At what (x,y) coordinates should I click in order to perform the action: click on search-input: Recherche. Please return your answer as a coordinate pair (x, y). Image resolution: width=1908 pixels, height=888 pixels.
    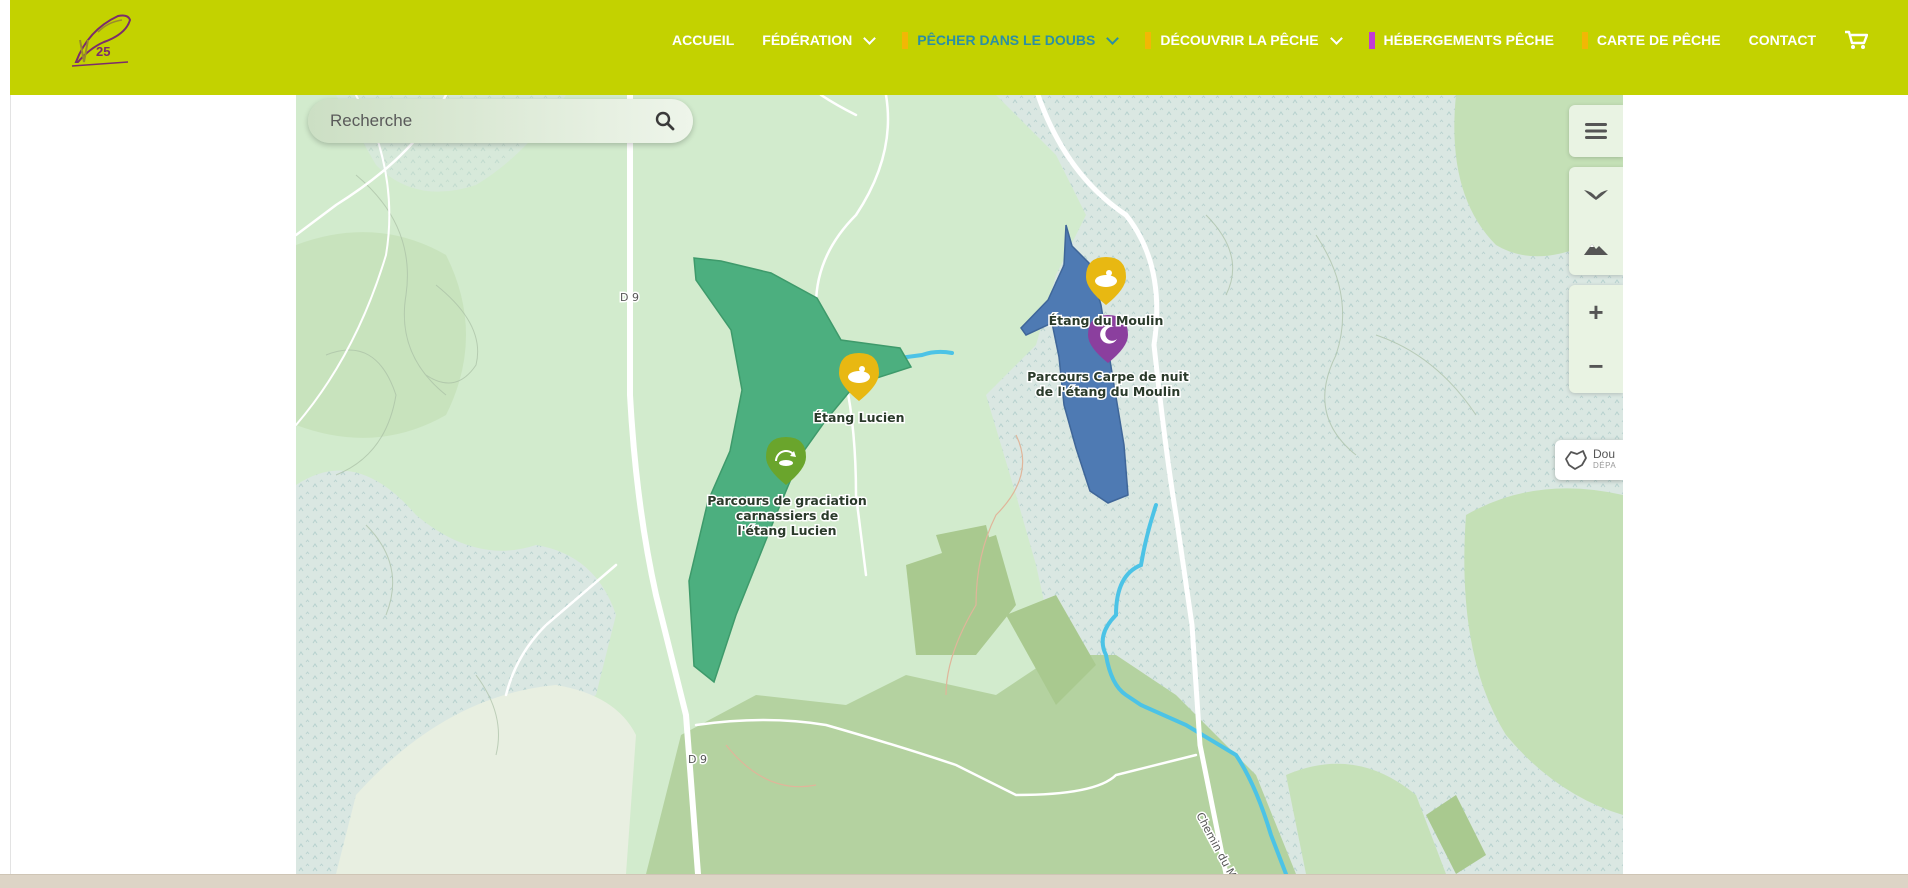
    Looking at the image, I should click on (492, 121).